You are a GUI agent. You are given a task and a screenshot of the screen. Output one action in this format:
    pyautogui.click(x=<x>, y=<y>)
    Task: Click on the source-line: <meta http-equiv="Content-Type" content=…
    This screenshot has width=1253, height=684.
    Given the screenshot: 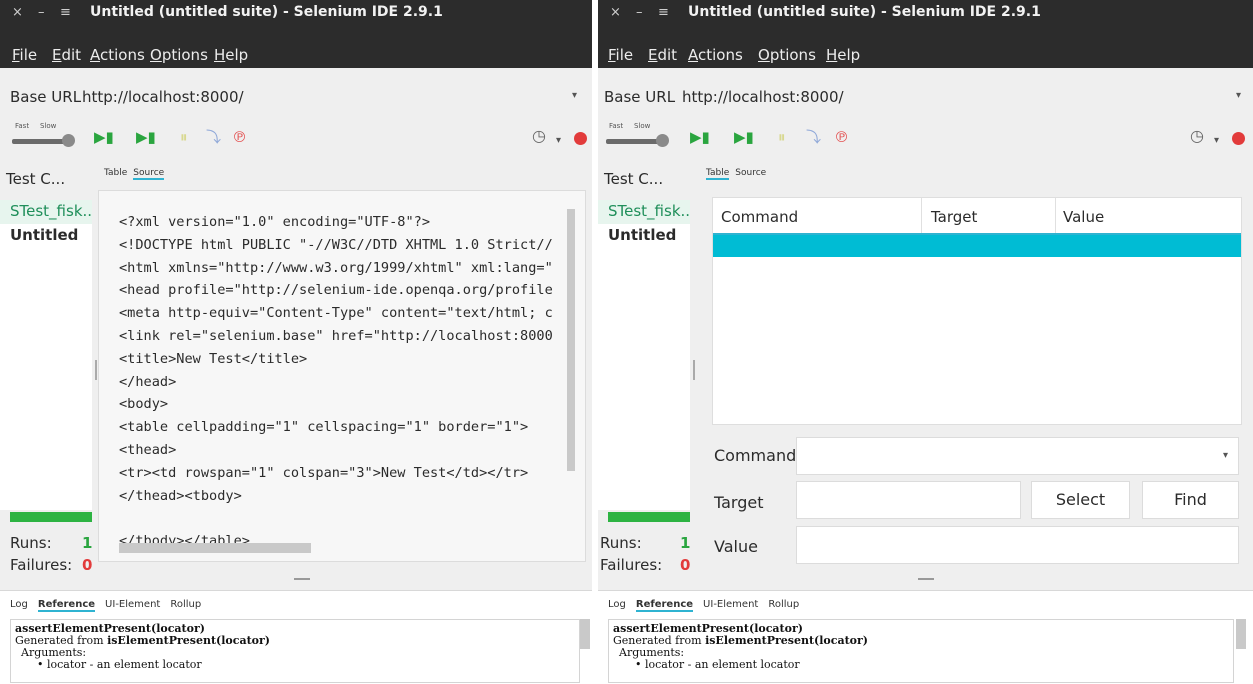 What is the action you would take?
    pyautogui.click(x=336, y=313)
    